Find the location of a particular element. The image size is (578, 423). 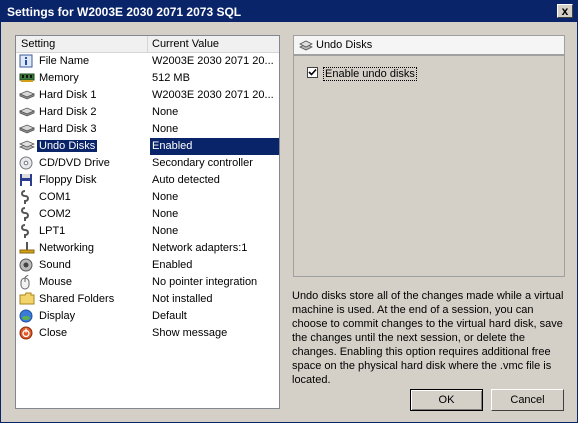

setting-name-cell: Close is located at coordinates (83, 333).